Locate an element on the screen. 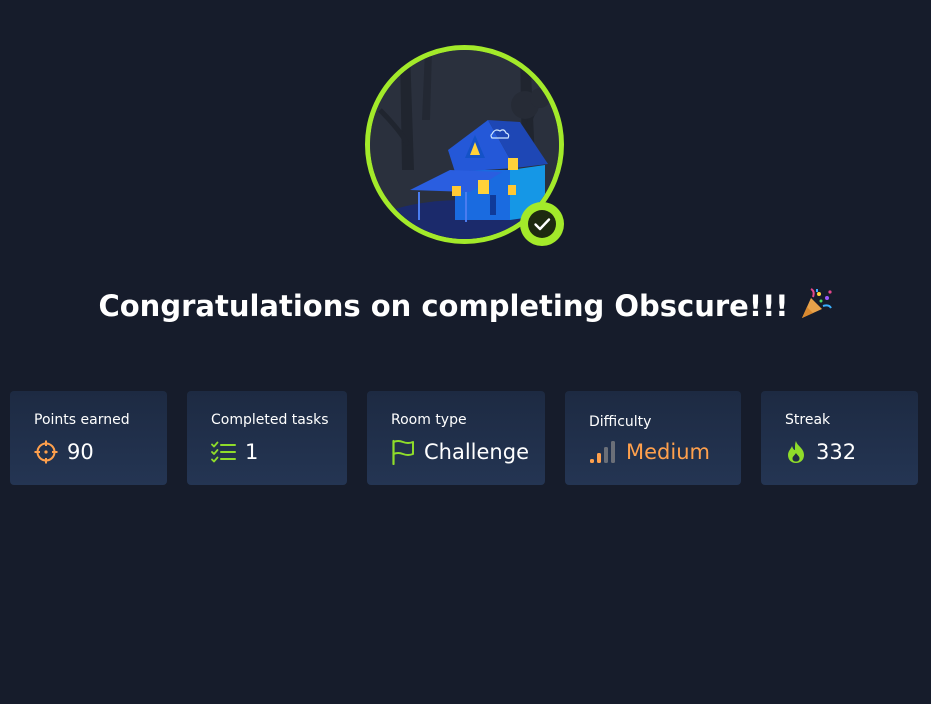 The image size is (931, 704). flag-icon is located at coordinates (403, 452).